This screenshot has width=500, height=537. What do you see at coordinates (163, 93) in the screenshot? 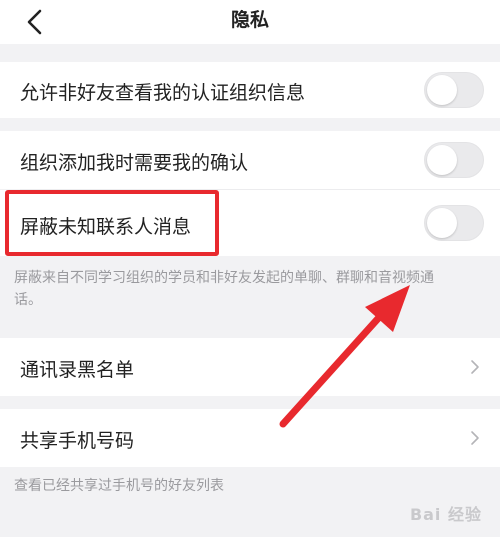
I see `setting-label: 允许非好友查看我的认证组织信息` at bounding box center [163, 93].